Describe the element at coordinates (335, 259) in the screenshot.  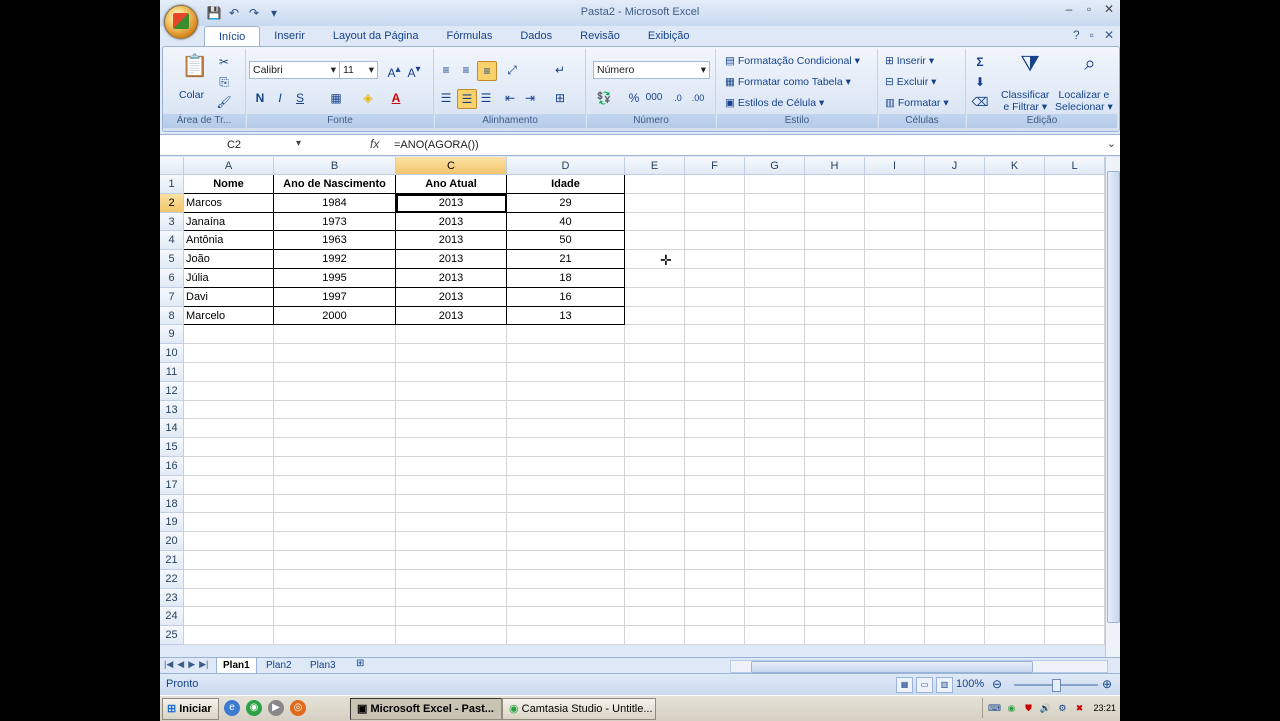
I see `cell: 1992` at that location.